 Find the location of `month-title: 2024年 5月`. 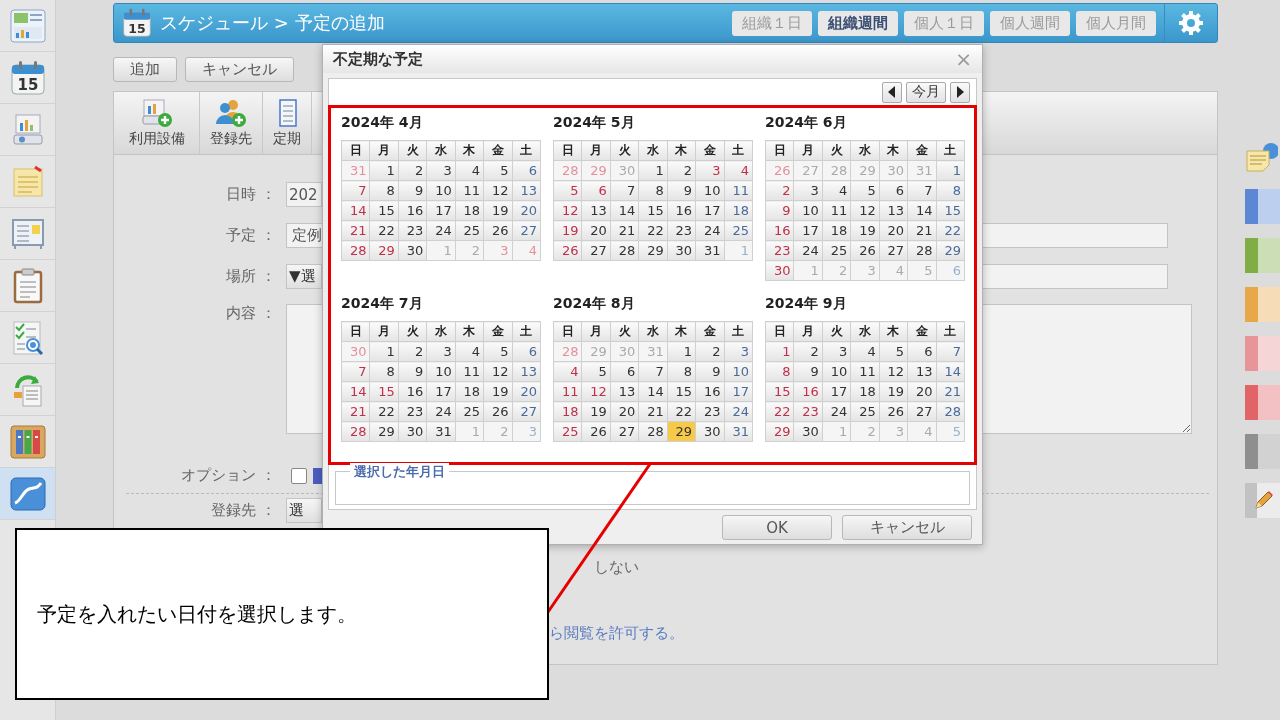

month-title: 2024年 5月 is located at coordinates (594, 123).